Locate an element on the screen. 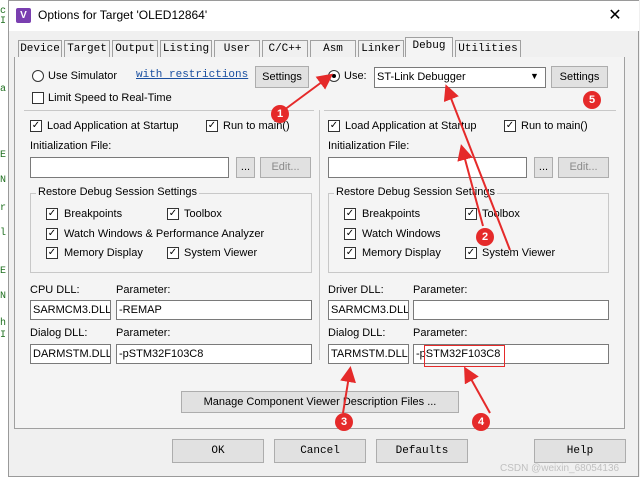  annotation-badge-3: 3 is located at coordinates (344, 422).